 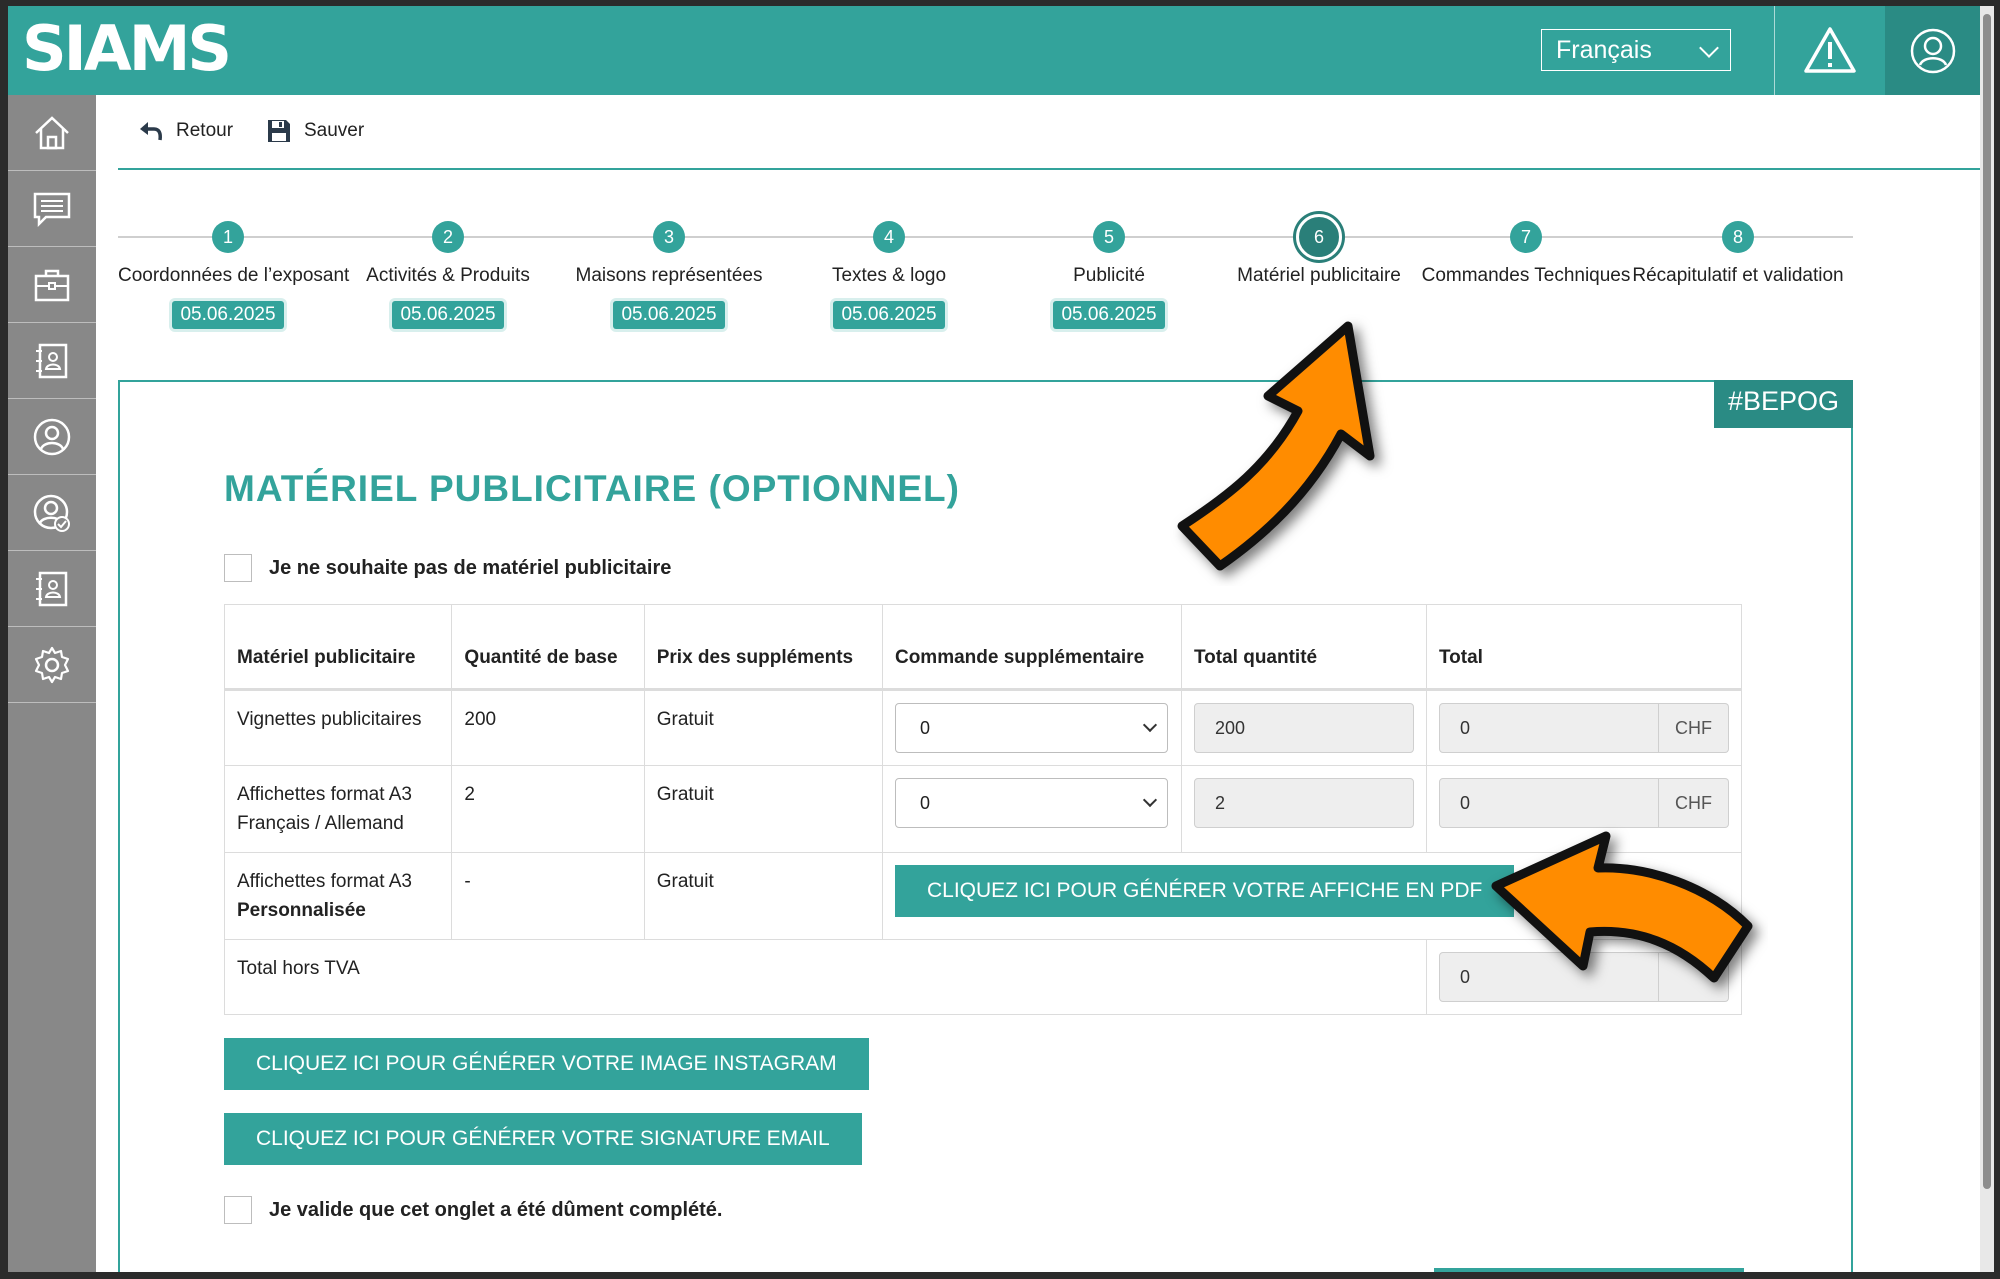 What do you see at coordinates (1303, 803) in the screenshot?
I see `total-quantity-field: 2` at bounding box center [1303, 803].